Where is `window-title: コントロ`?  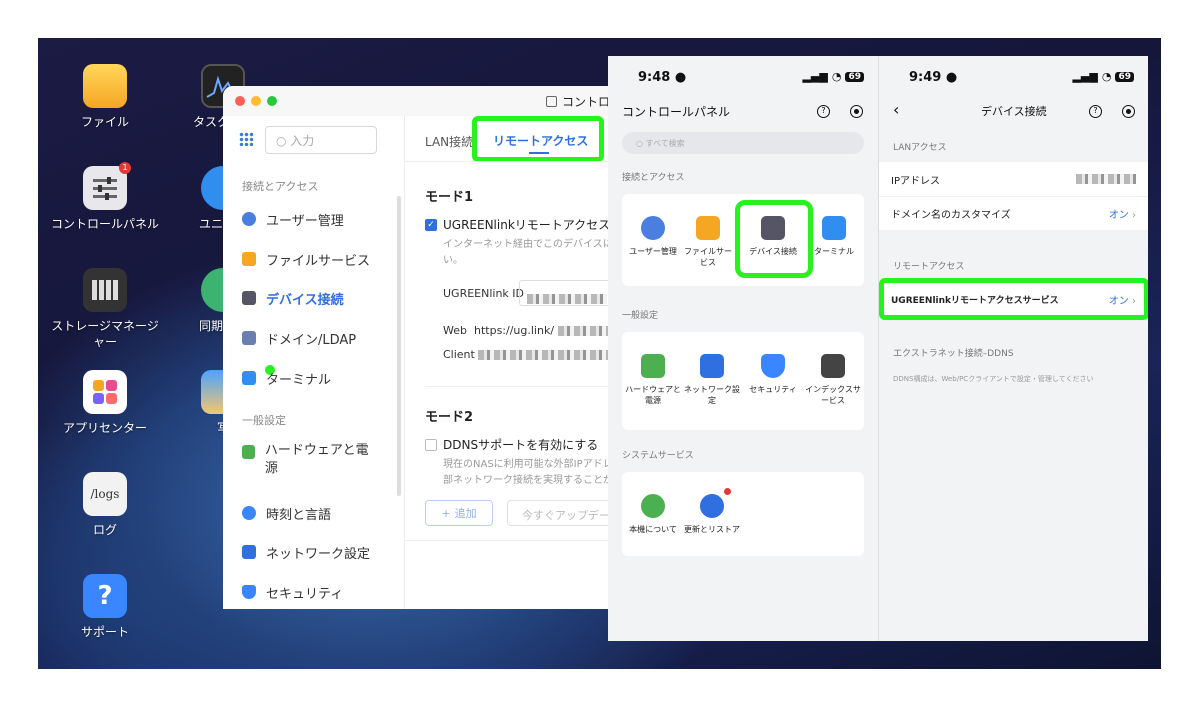
window-title: コントロ is located at coordinates (578, 101).